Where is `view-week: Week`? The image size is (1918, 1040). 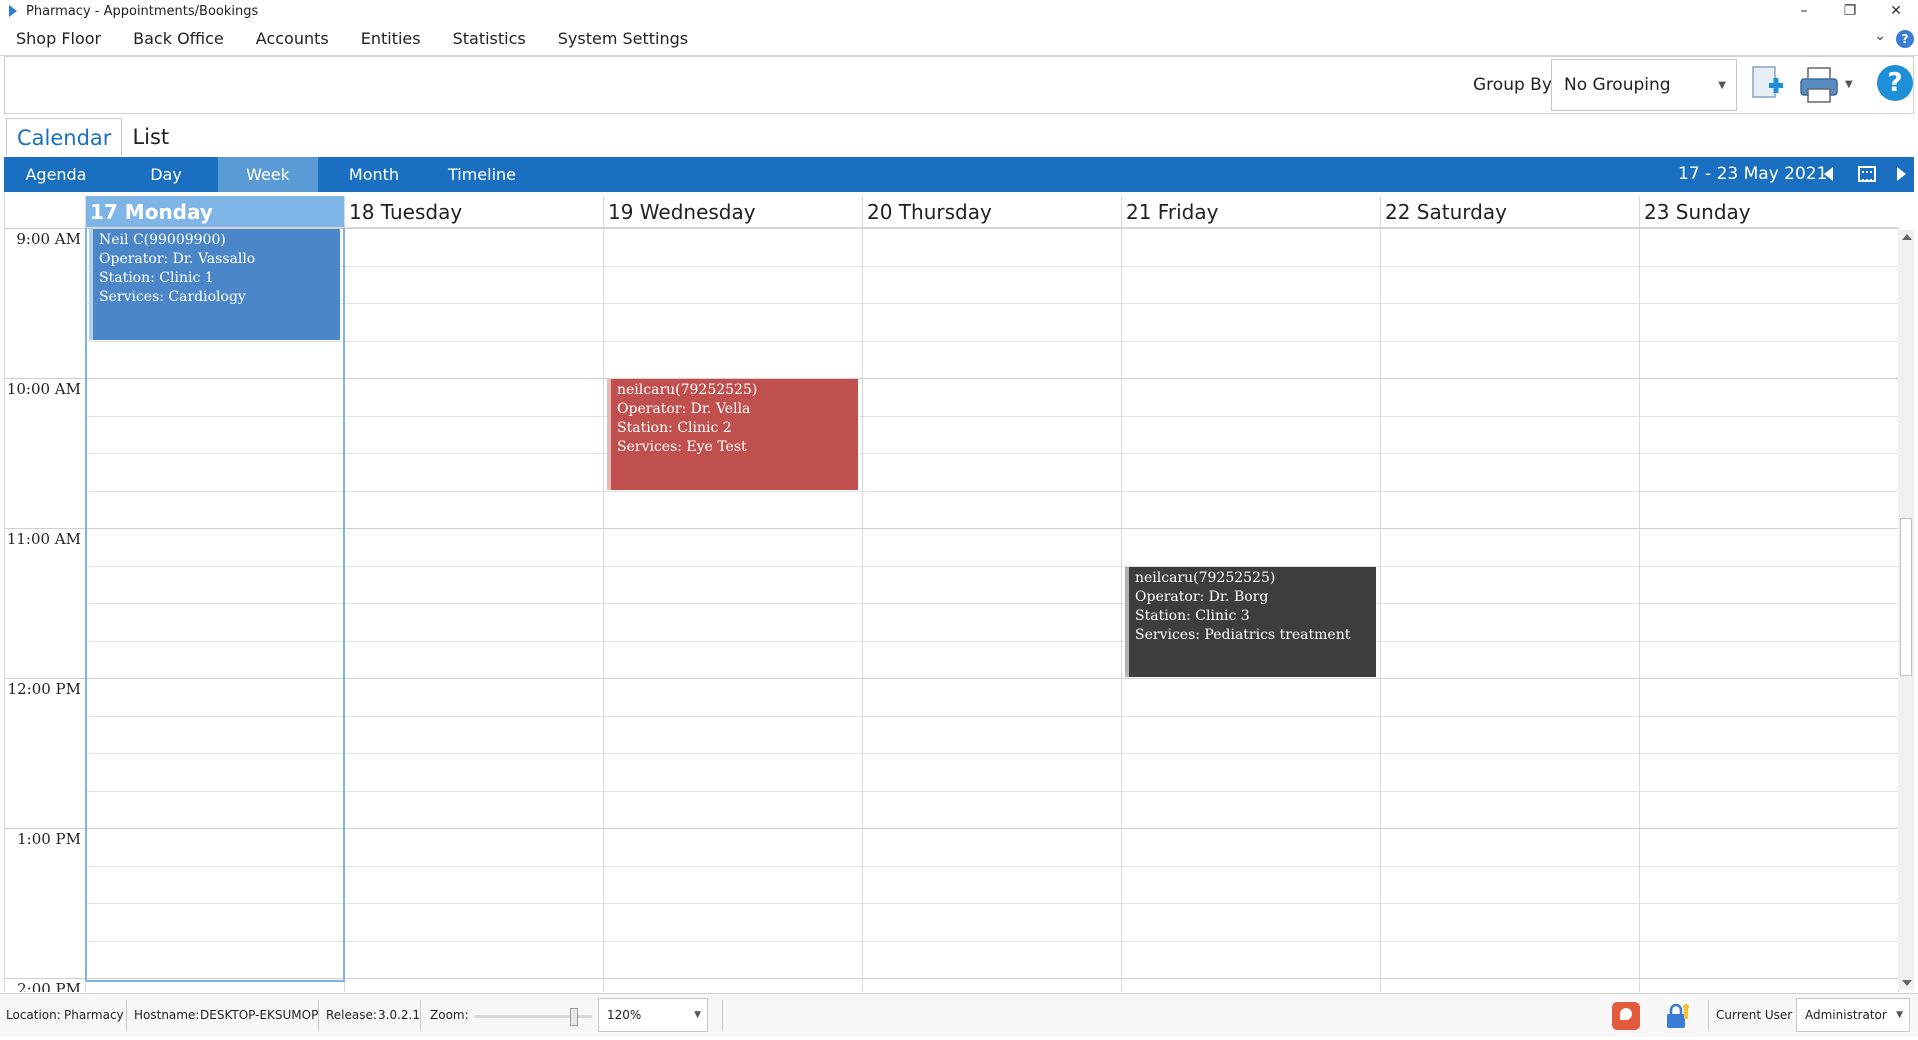 view-week: Week is located at coordinates (268, 174).